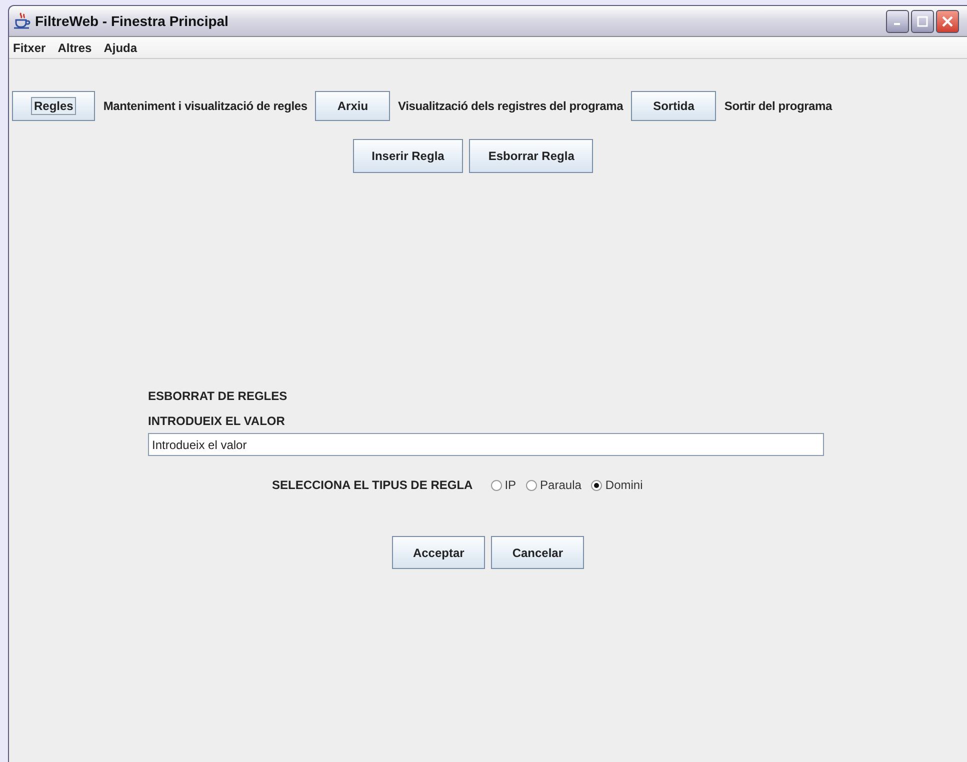 The width and height of the screenshot is (967, 762). What do you see at coordinates (511, 106) in the screenshot?
I see `button-description: Visualització dels registres del programa` at bounding box center [511, 106].